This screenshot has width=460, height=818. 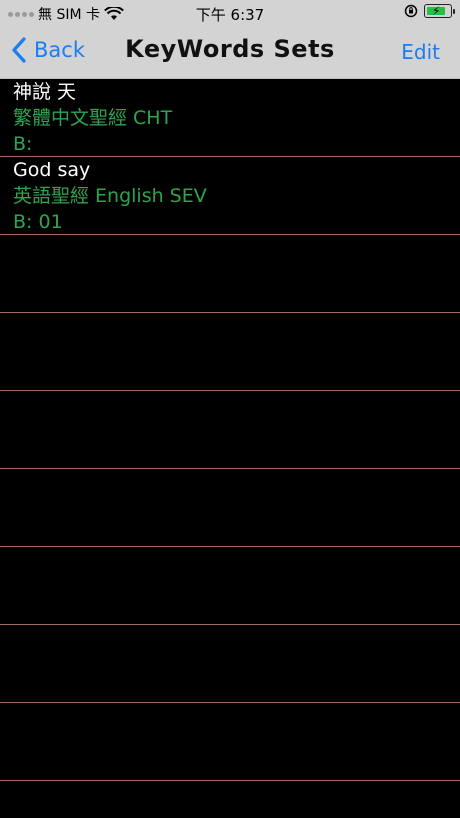 I want to click on battery-charging-icon: ⚡, so click(x=439, y=11).